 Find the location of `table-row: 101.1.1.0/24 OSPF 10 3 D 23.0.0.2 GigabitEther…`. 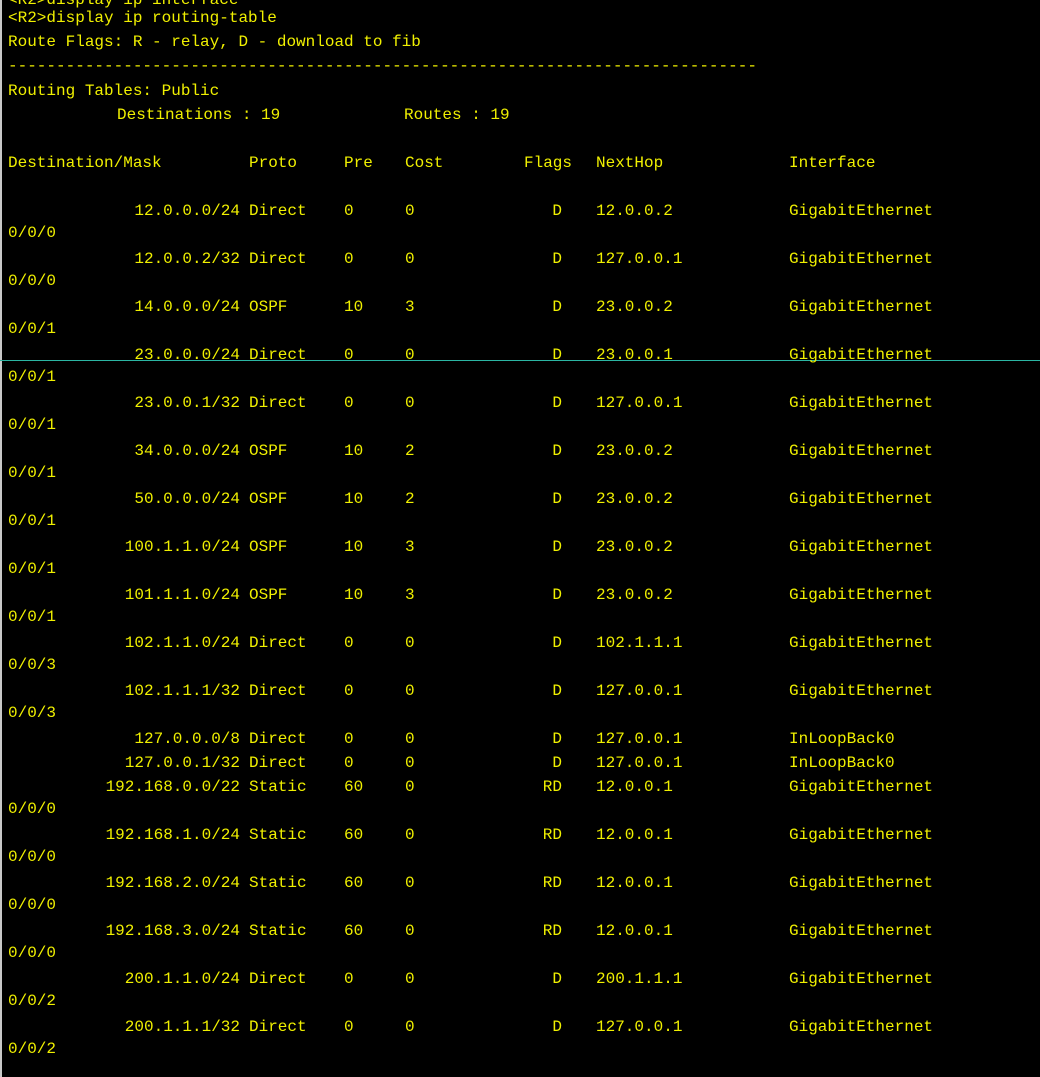

table-row: 101.1.1.0/24 OSPF 10 3 D 23.0.0.2 GigabitEther… is located at coordinates (520, 604).